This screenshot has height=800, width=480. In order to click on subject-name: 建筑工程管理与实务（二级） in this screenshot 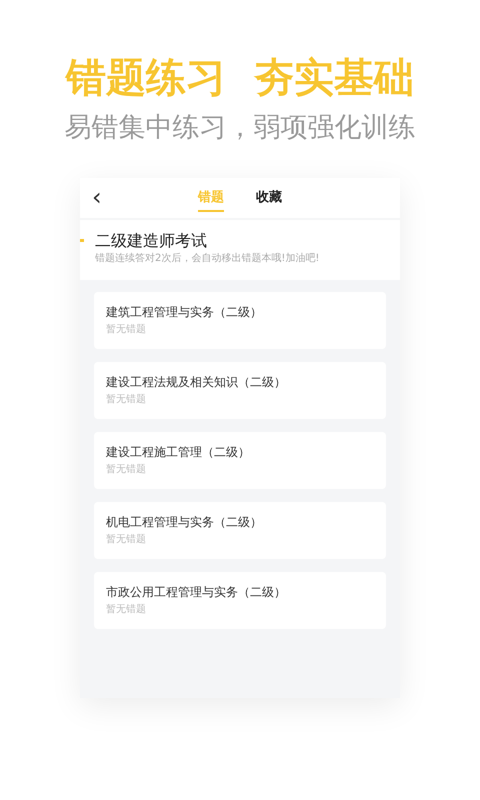, I will do `click(184, 312)`.